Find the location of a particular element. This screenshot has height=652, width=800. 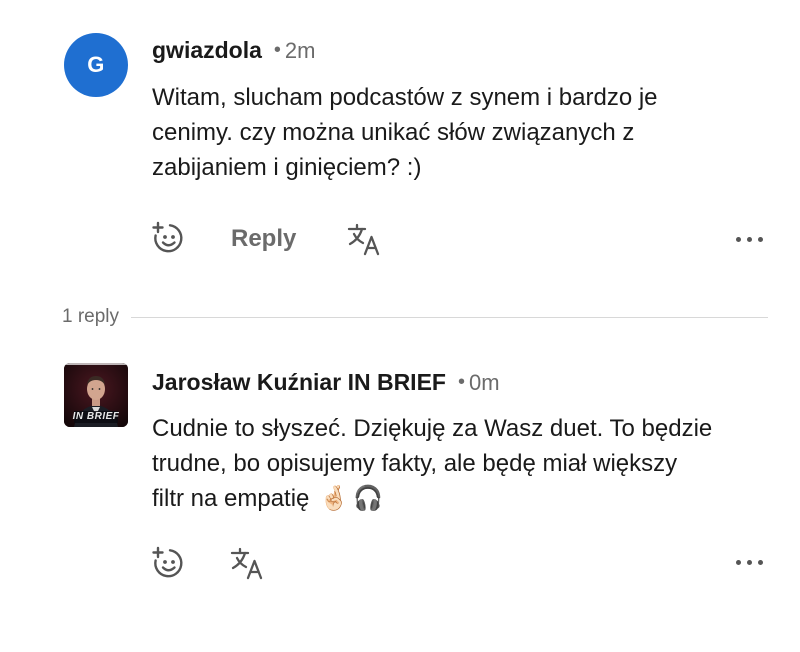

avatar: G is located at coordinates (96, 65).